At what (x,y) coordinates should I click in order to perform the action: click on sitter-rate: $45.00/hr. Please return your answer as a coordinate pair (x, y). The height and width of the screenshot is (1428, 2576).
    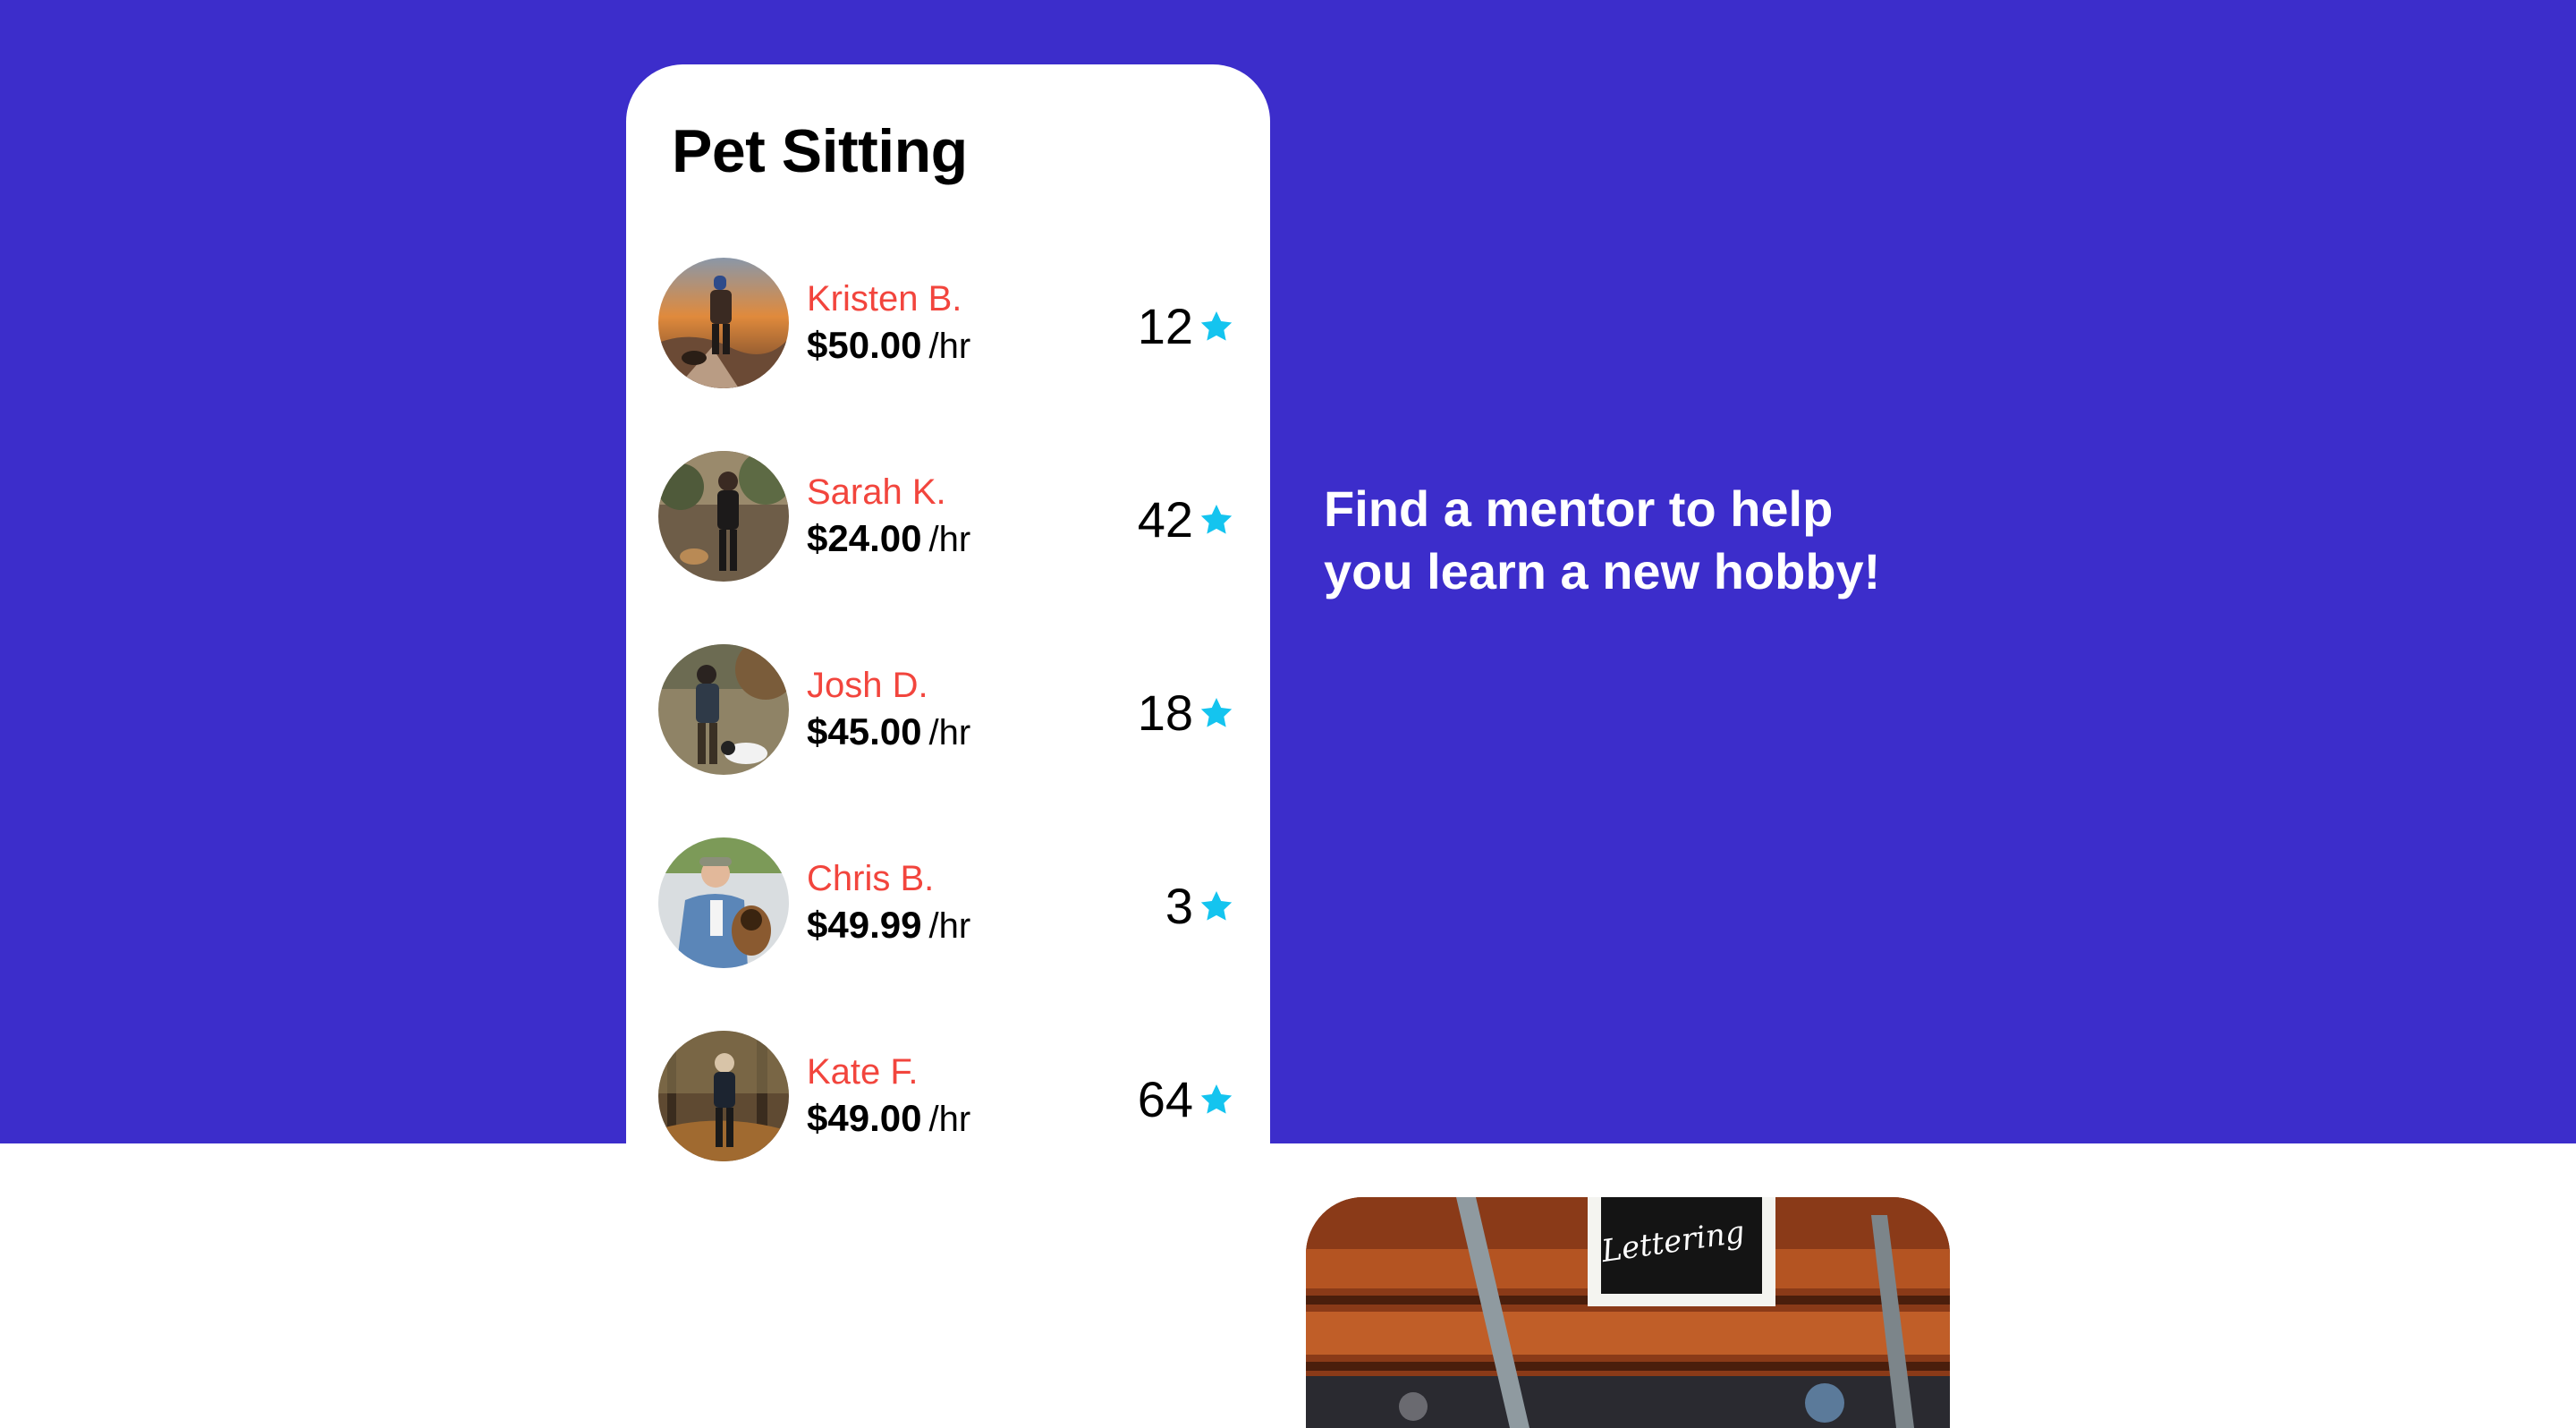
    Looking at the image, I should click on (888, 732).